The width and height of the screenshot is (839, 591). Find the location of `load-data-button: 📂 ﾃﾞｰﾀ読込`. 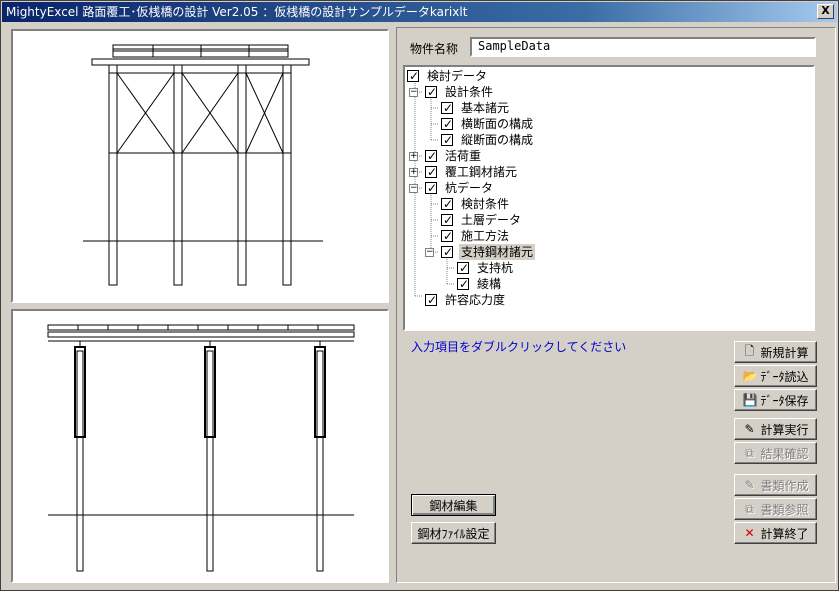

load-data-button: 📂 ﾃﾞｰﾀ読込 is located at coordinates (775, 376).